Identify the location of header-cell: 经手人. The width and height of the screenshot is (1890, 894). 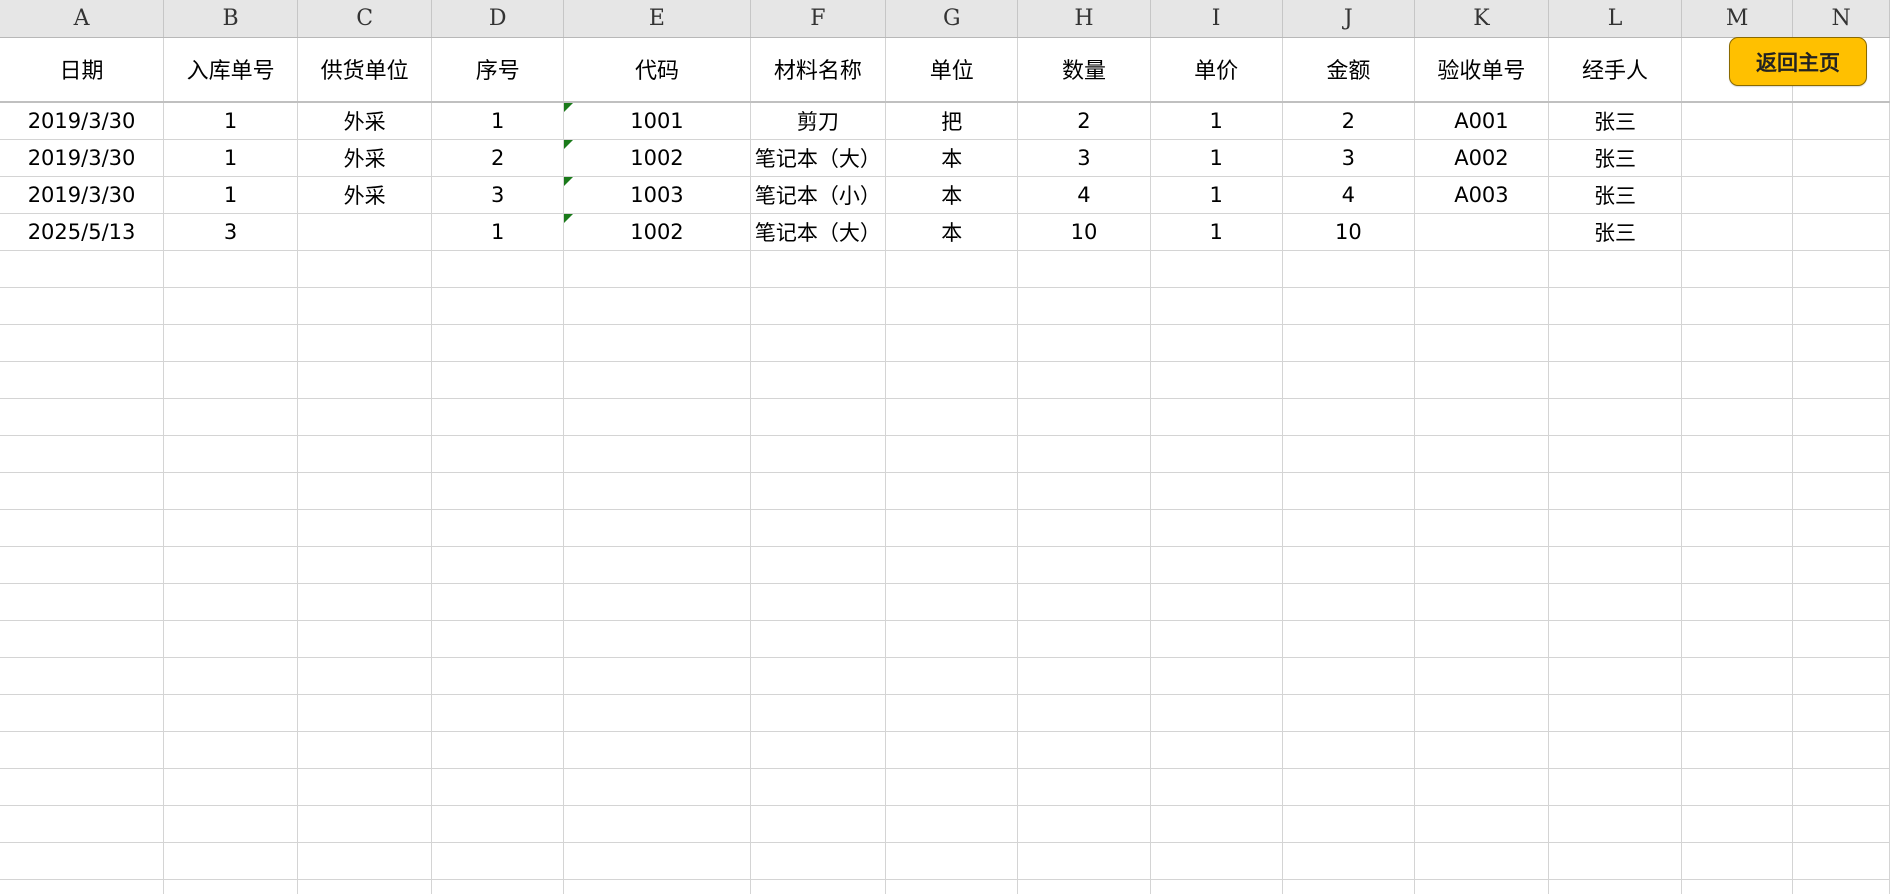
(1615, 70).